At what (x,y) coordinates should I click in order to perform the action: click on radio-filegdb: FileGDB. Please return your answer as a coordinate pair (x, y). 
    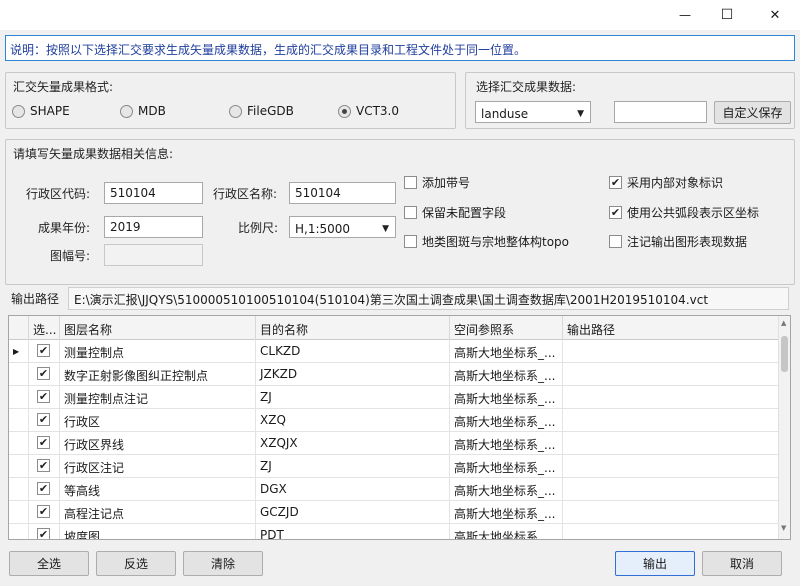
    Looking at the image, I should click on (261, 111).